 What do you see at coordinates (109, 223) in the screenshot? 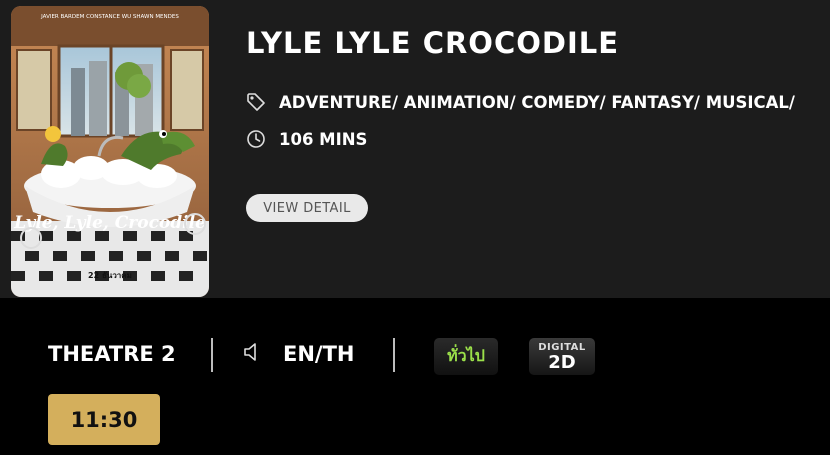
I see `poster-title: Lyle, Lyle, Crocodile` at bounding box center [109, 223].